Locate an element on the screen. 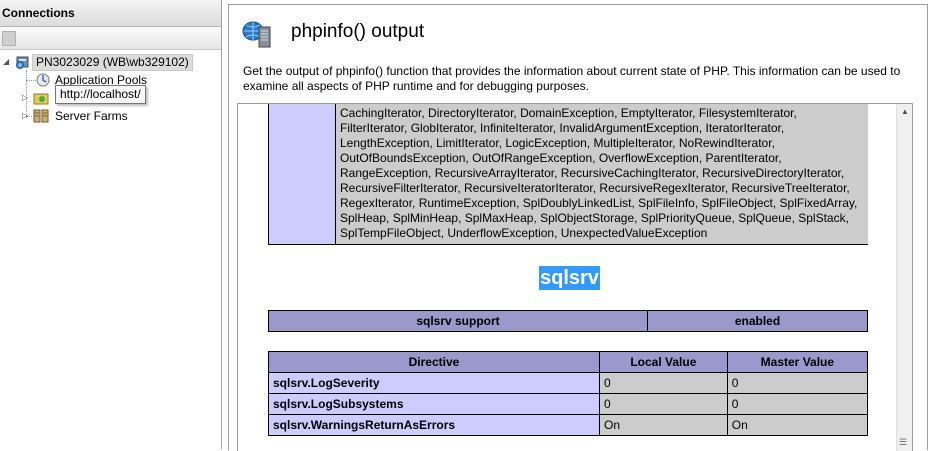 This screenshot has width=928, height=451. server-icon is located at coordinates (22, 62).